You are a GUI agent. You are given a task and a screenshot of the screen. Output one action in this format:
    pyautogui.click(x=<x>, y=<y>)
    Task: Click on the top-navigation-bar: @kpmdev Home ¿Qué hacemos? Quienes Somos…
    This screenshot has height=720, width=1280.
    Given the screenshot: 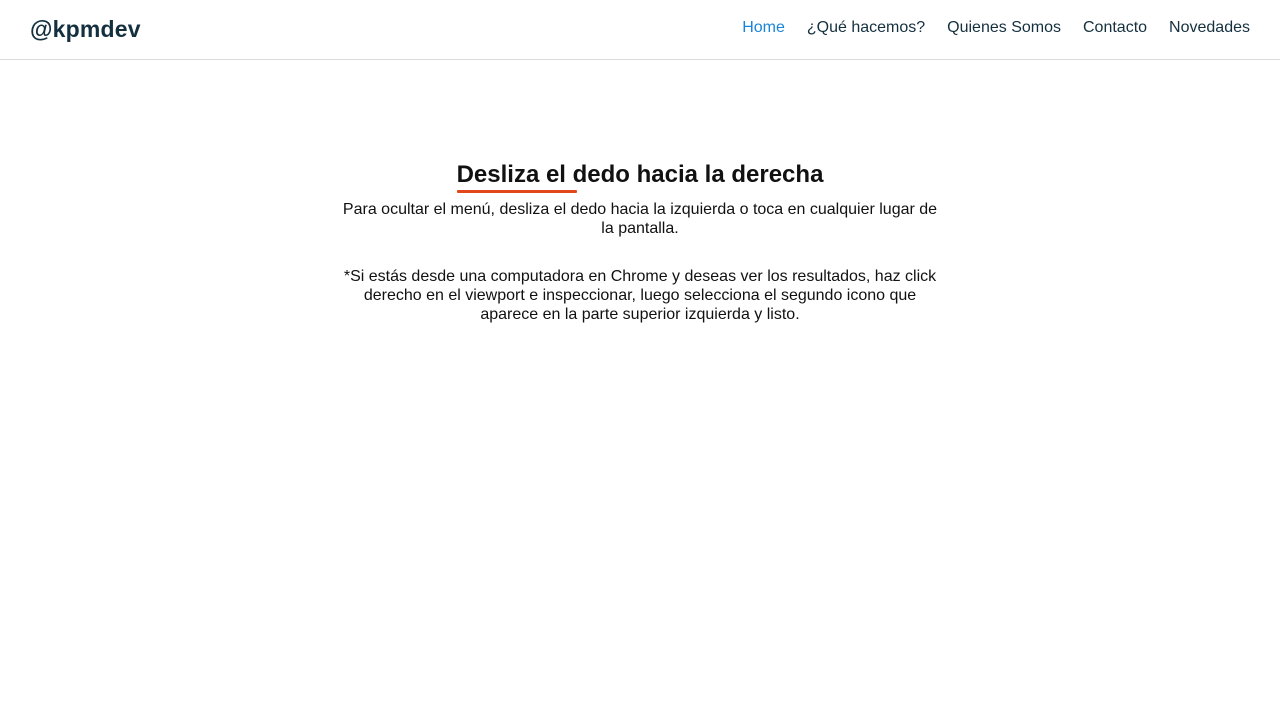 What is the action you would take?
    pyautogui.click(x=640, y=30)
    